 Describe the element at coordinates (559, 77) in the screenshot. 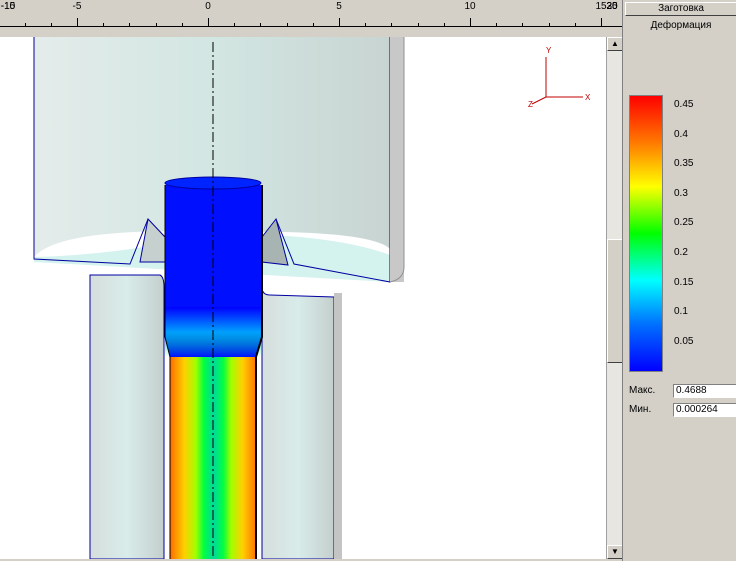

I see `axis-triad: Y X Z` at that location.